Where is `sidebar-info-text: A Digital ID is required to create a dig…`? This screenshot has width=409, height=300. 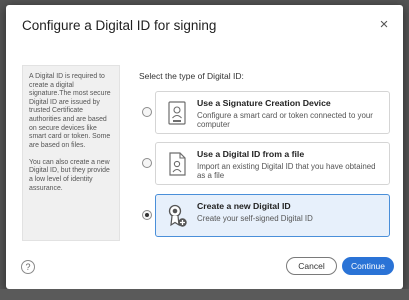 sidebar-info-text: A Digital ID is required to create a dig… is located at coordinates (70, 111).